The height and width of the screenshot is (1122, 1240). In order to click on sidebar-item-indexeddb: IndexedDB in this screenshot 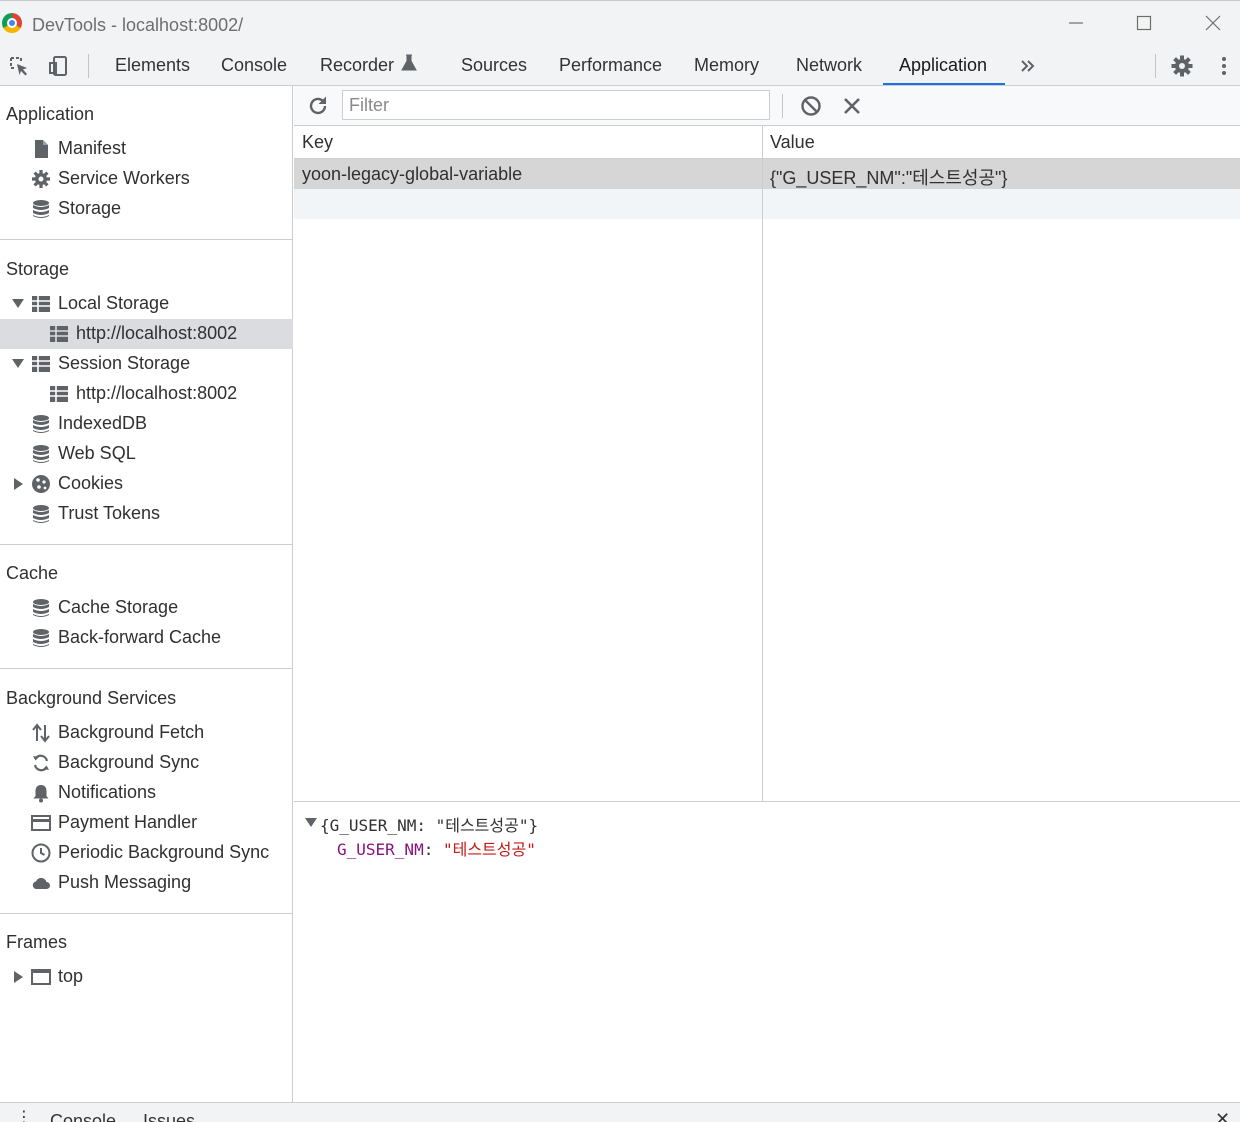, I will do `click(146, 424)`.